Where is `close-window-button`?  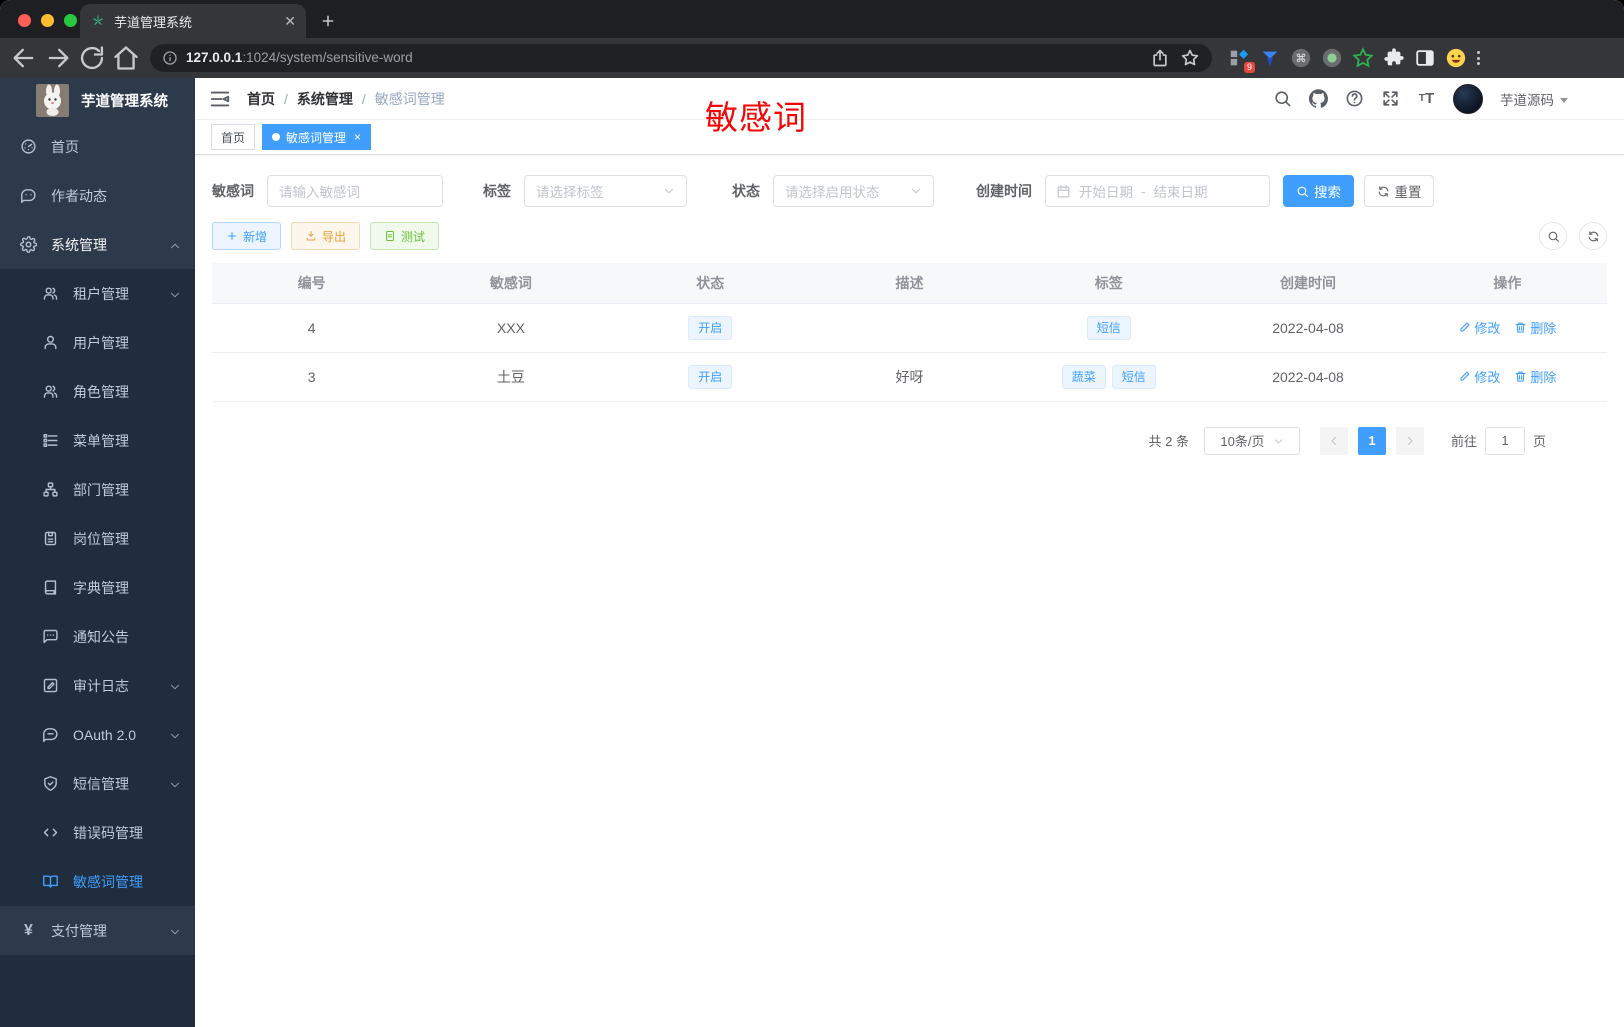 close-window-button is located at coordinates (24, 20).